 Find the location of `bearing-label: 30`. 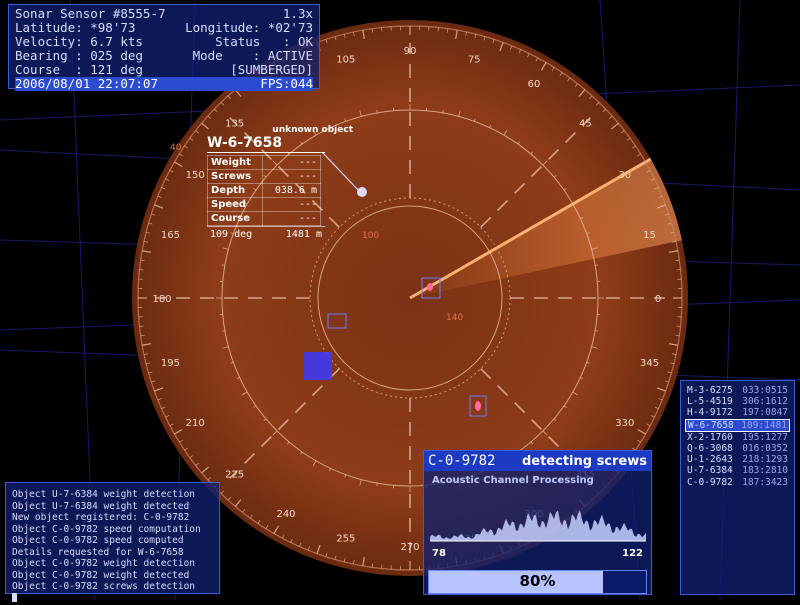

bearing-label: 30 is located at coordinates (624, 175).